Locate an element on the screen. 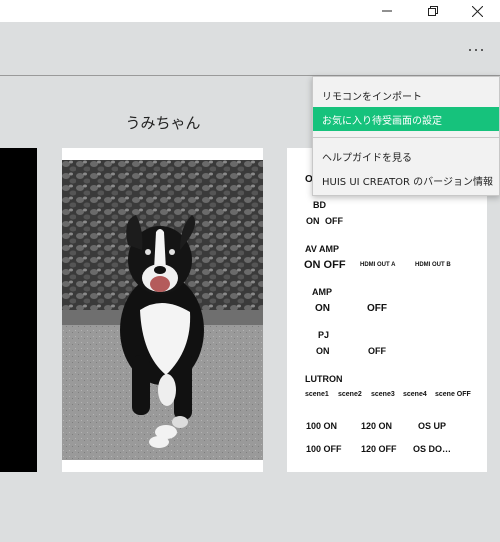 This screenshot has height=542, width=500. app-header is located at coordinates (250, 49).